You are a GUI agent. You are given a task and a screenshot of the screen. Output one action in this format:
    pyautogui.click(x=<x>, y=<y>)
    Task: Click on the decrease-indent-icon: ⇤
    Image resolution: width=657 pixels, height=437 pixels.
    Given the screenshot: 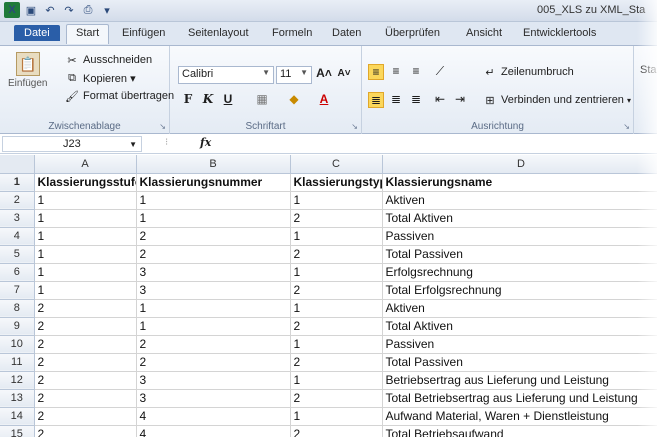 What is the action you would take?
    pyautogui.click(x=440, y=100)
    